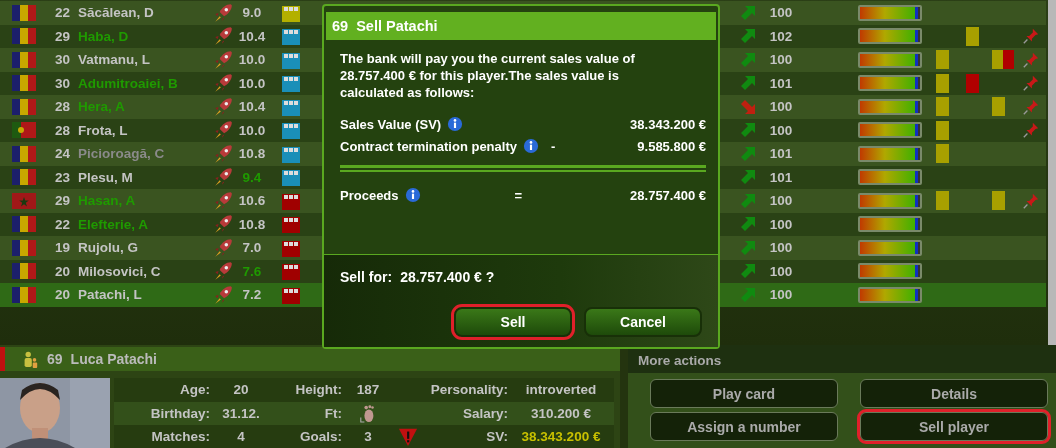 This screenshot has width=1056, height=448. What do you see at coordinates (561, 437) in the screenshot?
I see `field-value: 38.343.200 €` at bounding box center [561, 437].